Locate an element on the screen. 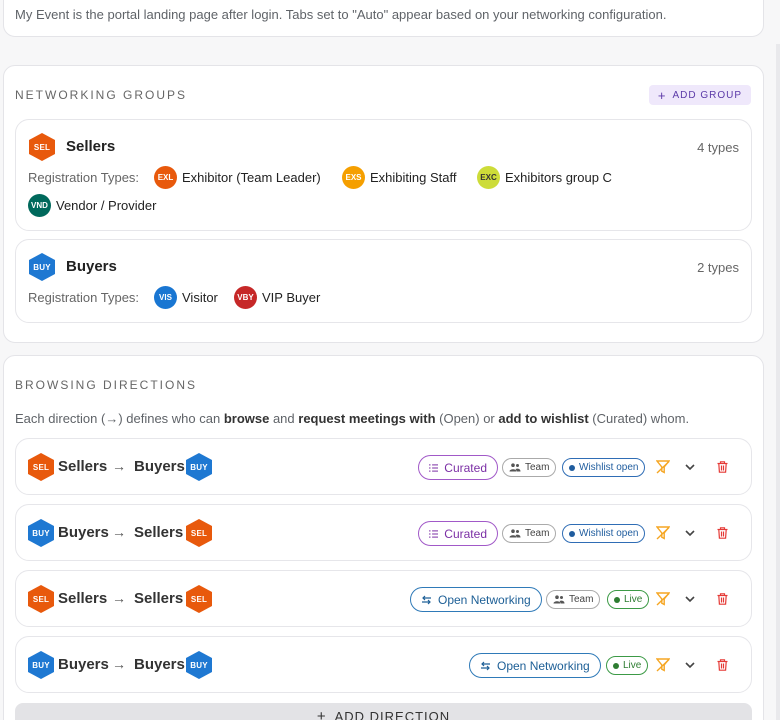  reg-type-label: VIP Buyer is located at coordinates (291, 297).